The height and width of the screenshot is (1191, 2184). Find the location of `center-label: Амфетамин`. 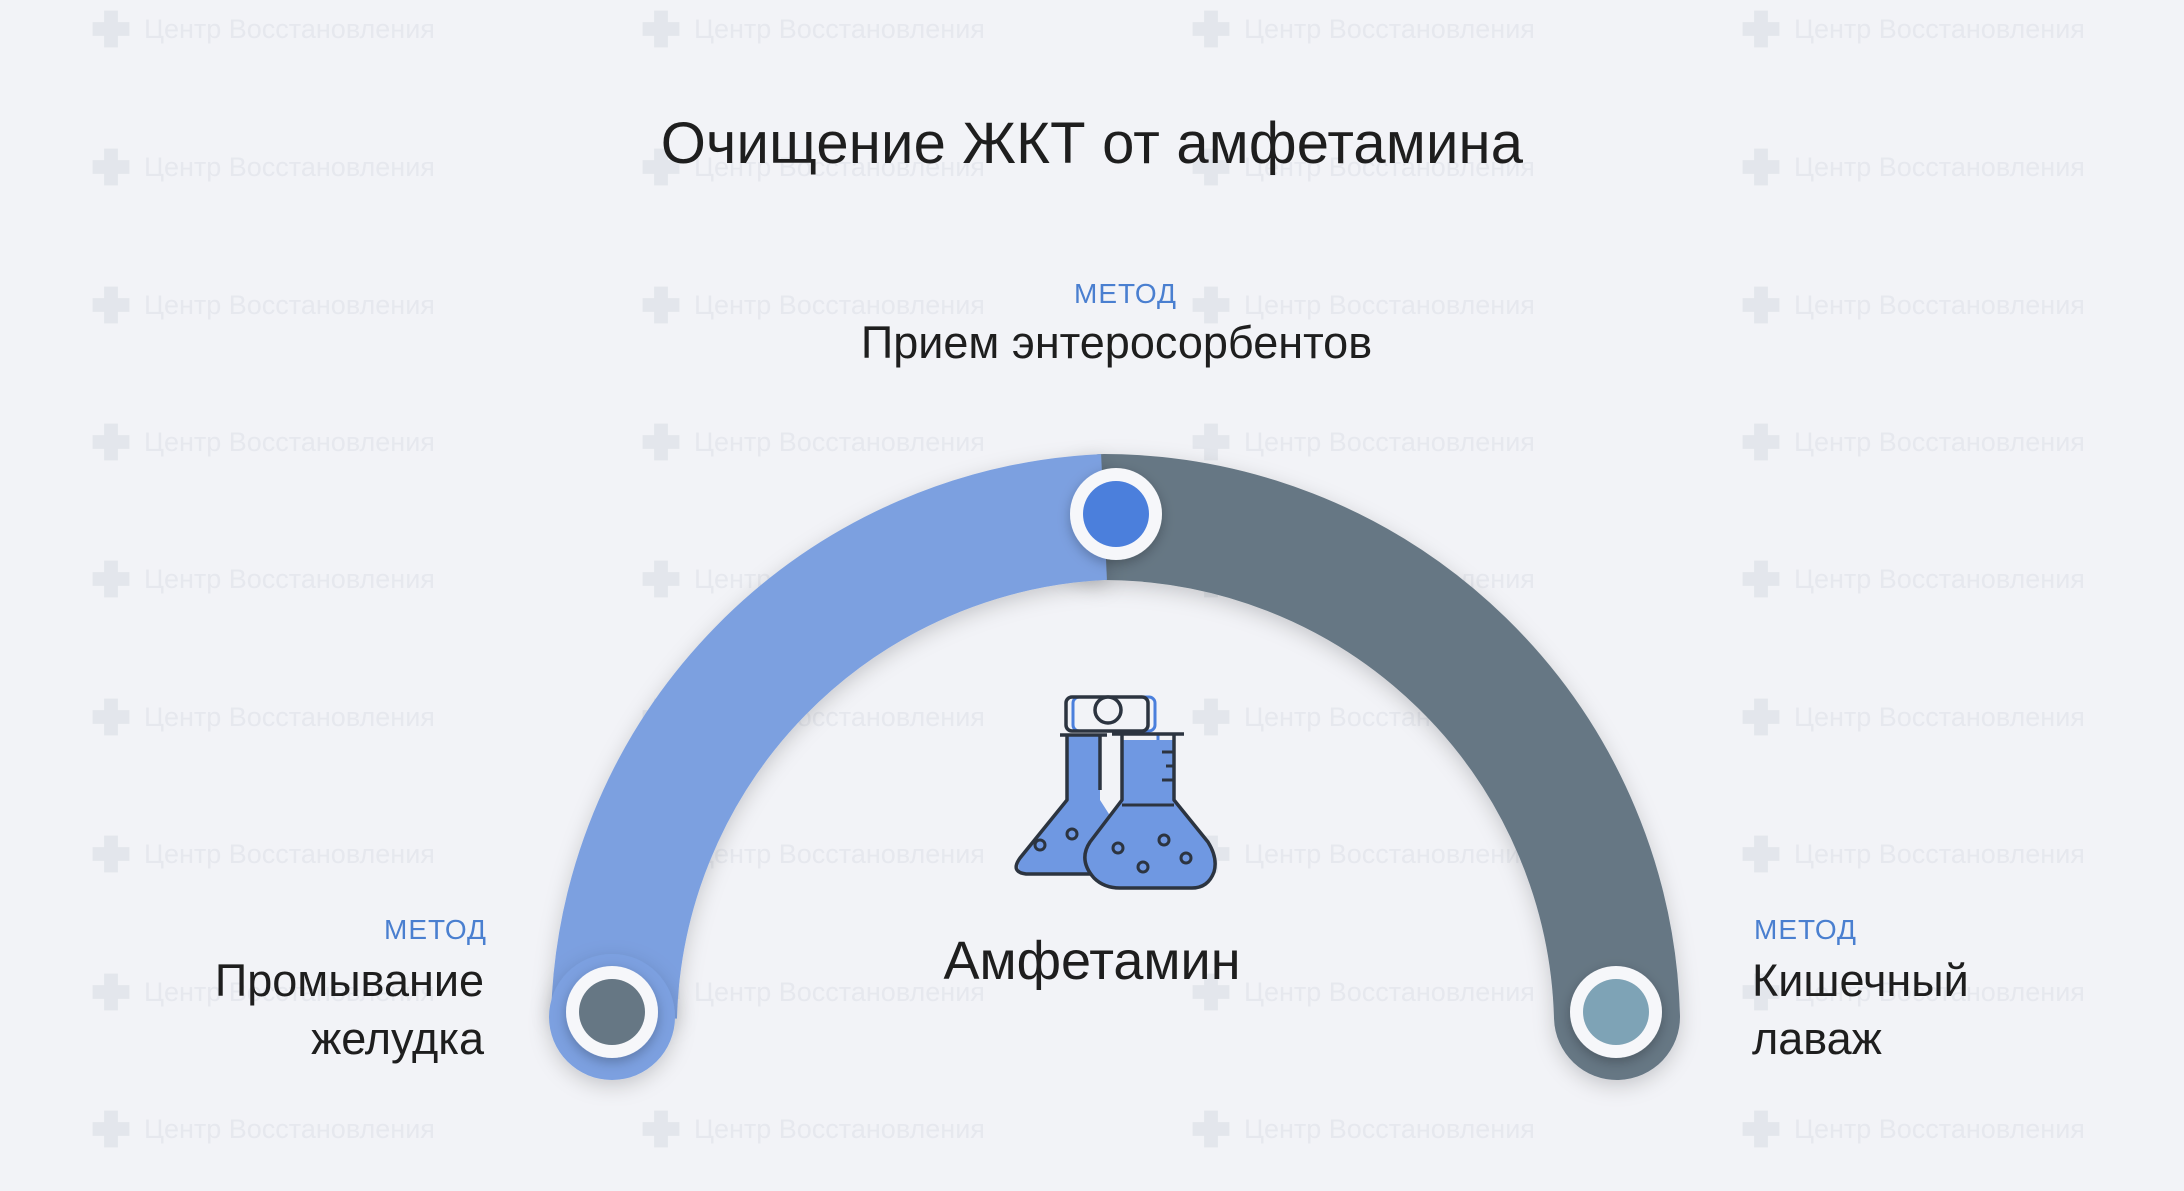

center-label: Амфетамин is located at coordinates (1092, 961).